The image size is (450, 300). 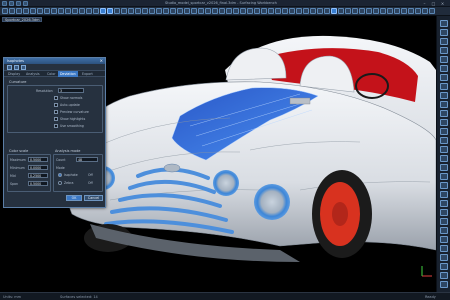 What do you see at coordinates (87, 74) in the screenshot?
I see `tab-export: Export` at bounding box center [87, 74].